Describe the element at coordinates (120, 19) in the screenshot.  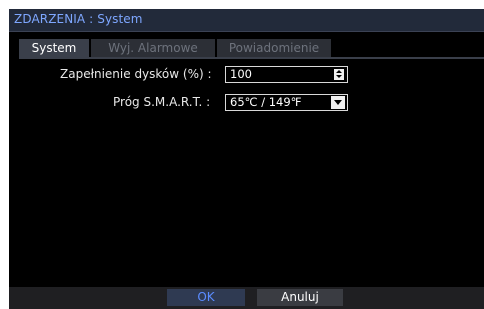
I see `title-page: System` at that location.